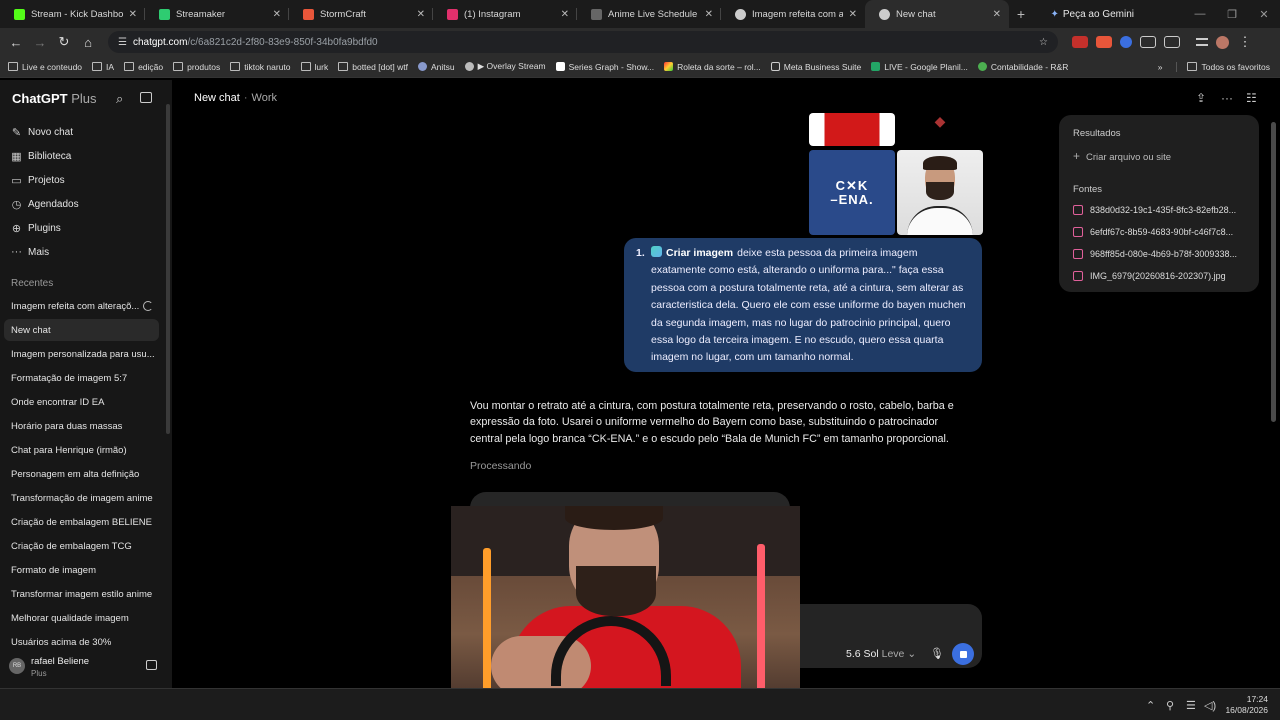 Image resolution: width=1280 pixels, height=720 pixels. I want to click on share-icon: ⇪, so click(1201, 98).